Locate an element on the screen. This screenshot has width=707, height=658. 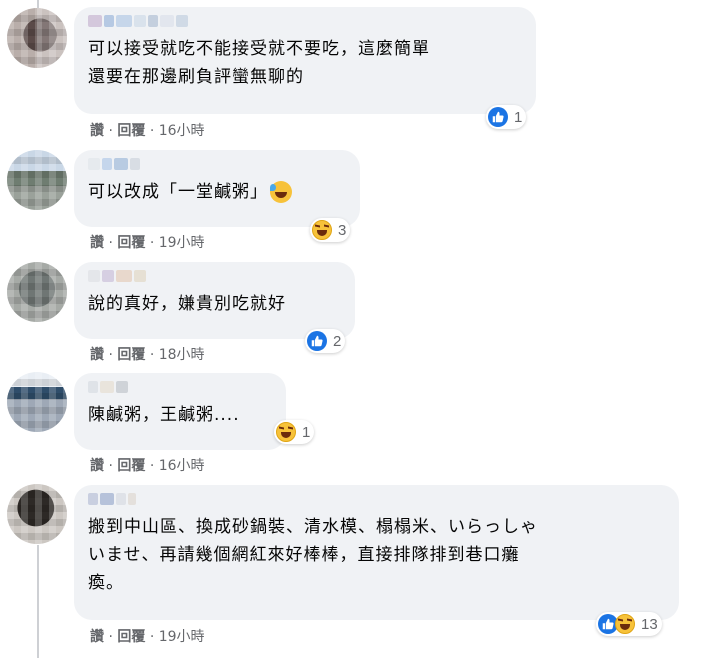
comment-actions: 讚 · 回覆 · 18小時 is located at coordinates (147, 354).